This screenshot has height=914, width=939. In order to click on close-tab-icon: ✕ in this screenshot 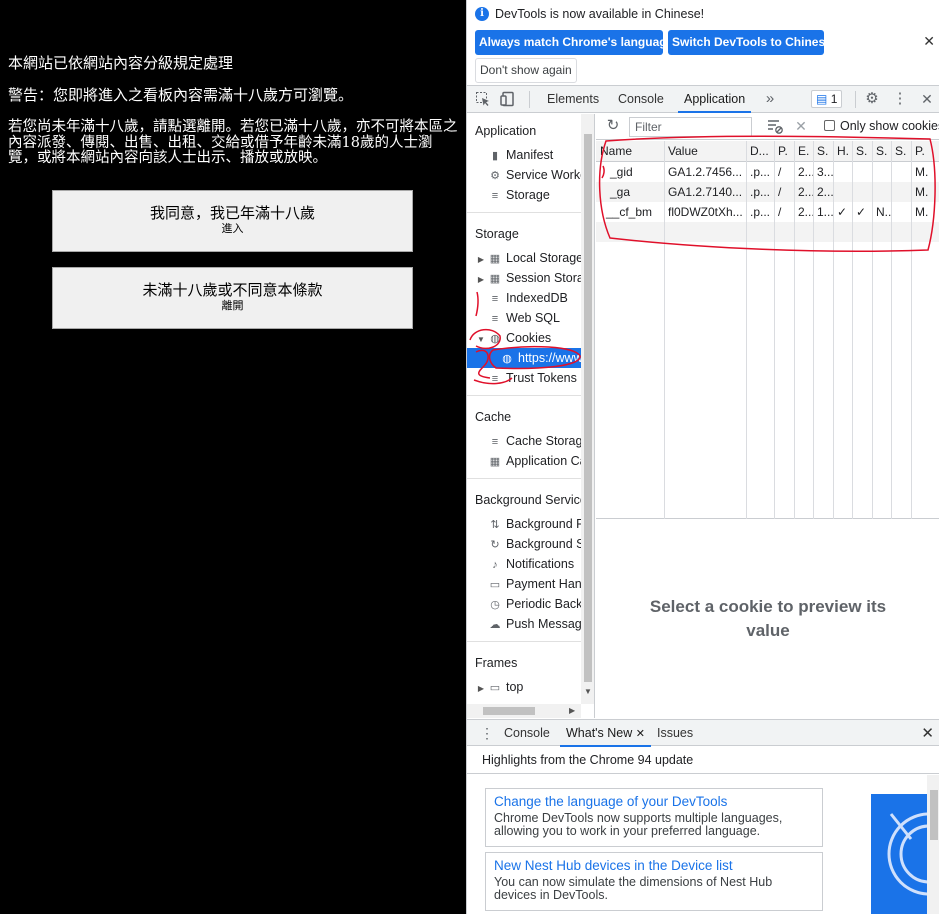, I will do `click(640, 734)`.